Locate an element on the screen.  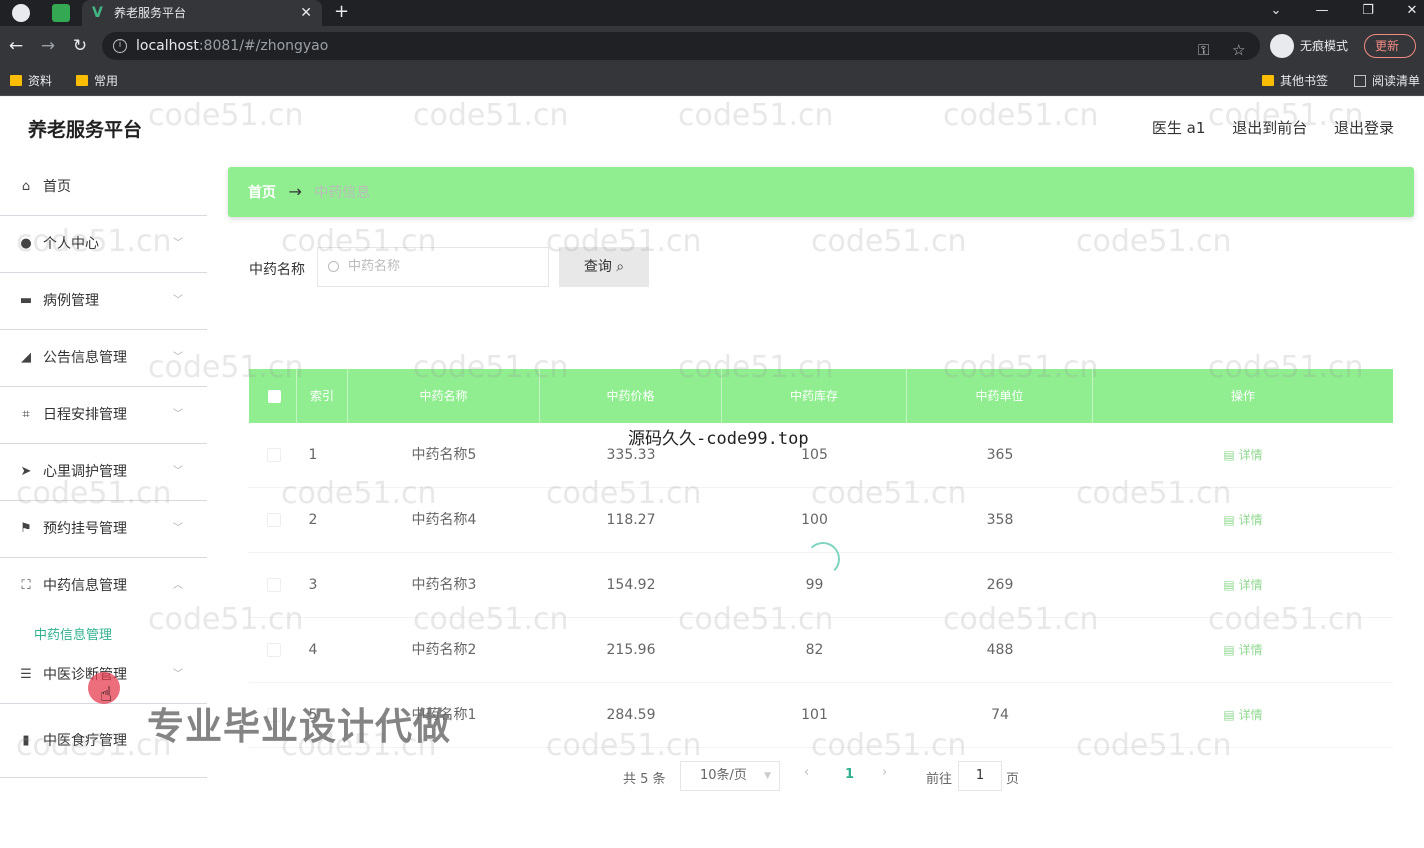
sidebar-item-herbs: ⛶ 中药信息管理 ︿ is located at coordinates (103, 586).